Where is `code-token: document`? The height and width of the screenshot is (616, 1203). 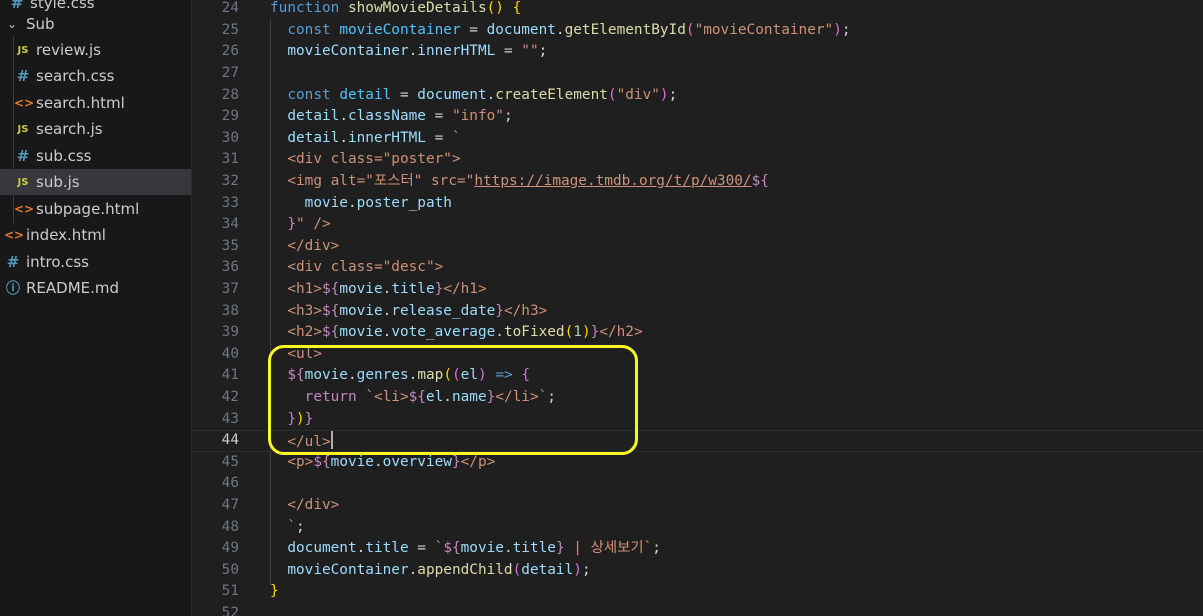
code-token: document is located at coordinates (322, 548).